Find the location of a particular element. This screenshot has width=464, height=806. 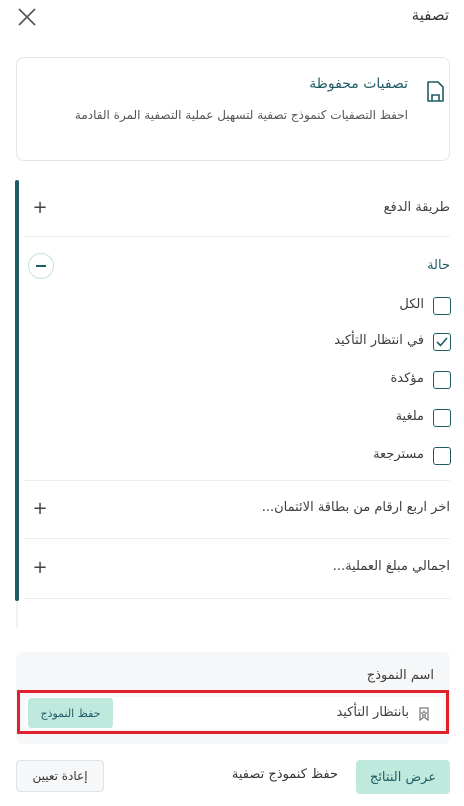

section-payment-method-label: طريقة الدفع is located at coordinates (416, 207).